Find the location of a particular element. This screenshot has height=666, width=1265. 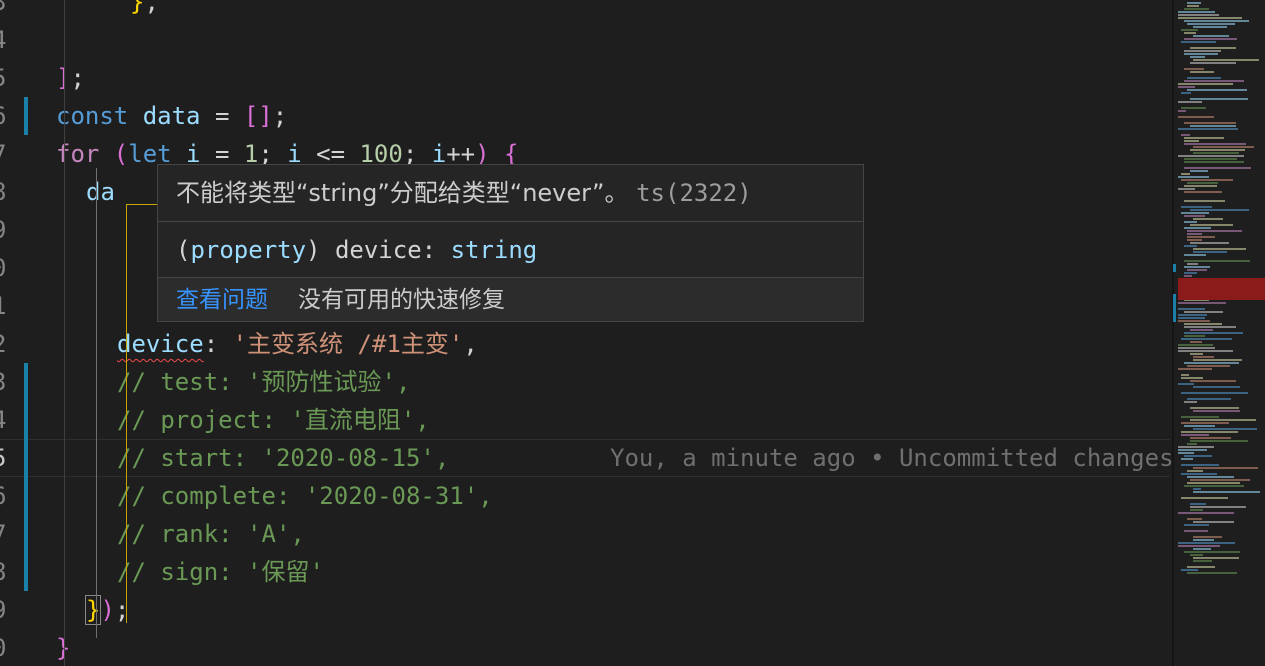

code-token: da is located at coordinates (100, 192).